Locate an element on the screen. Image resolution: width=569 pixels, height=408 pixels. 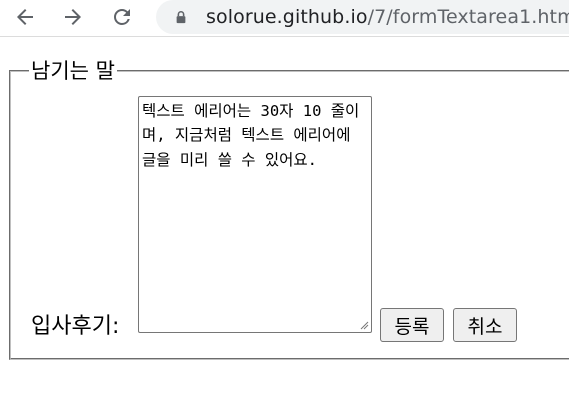
reload-icon is located at coordinates (122, 16).